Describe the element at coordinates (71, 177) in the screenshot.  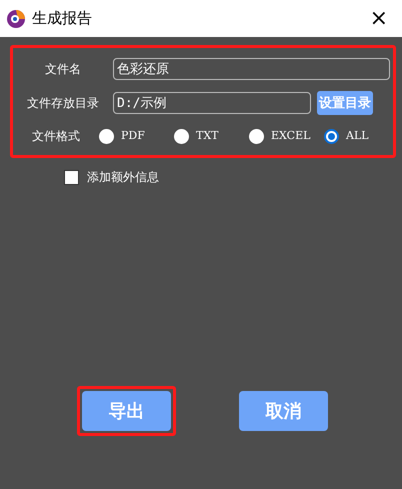
I see `checkbox` at that location.